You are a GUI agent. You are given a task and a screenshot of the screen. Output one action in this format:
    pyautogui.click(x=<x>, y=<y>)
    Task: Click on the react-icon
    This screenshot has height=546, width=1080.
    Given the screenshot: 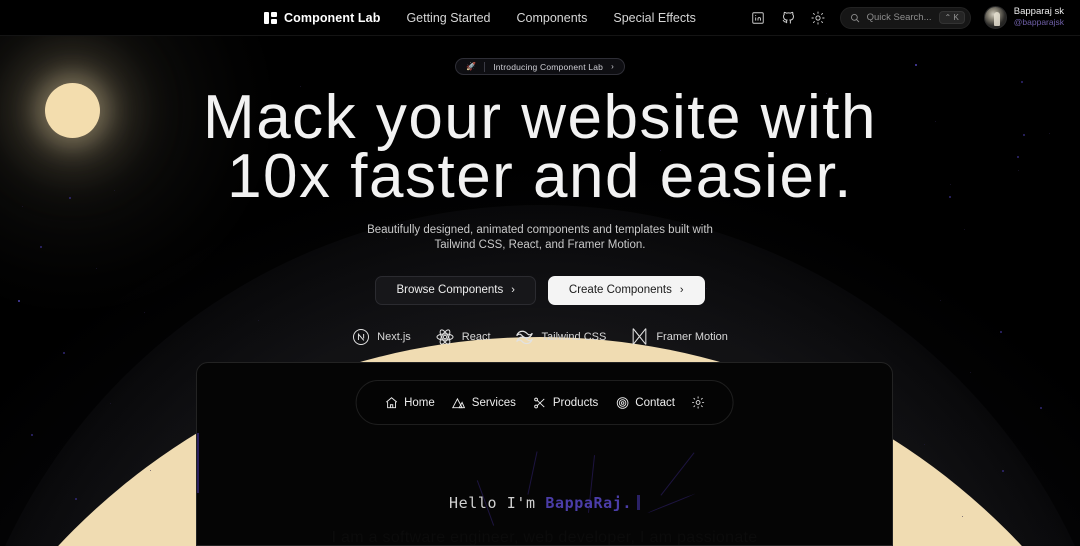 What is the action you would take?
    pyautogui.click(x=445, y=337)
    